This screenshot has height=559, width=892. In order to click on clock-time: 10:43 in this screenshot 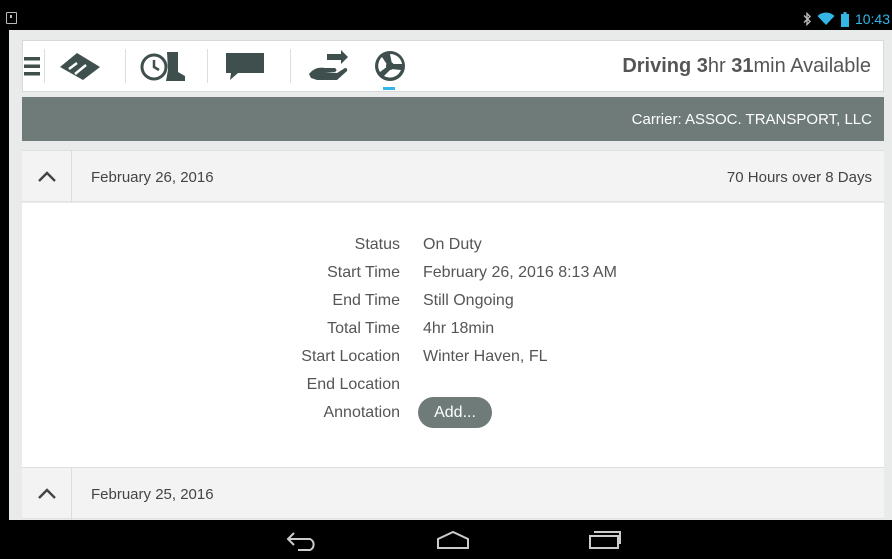, I will do `click(872, 19)`.